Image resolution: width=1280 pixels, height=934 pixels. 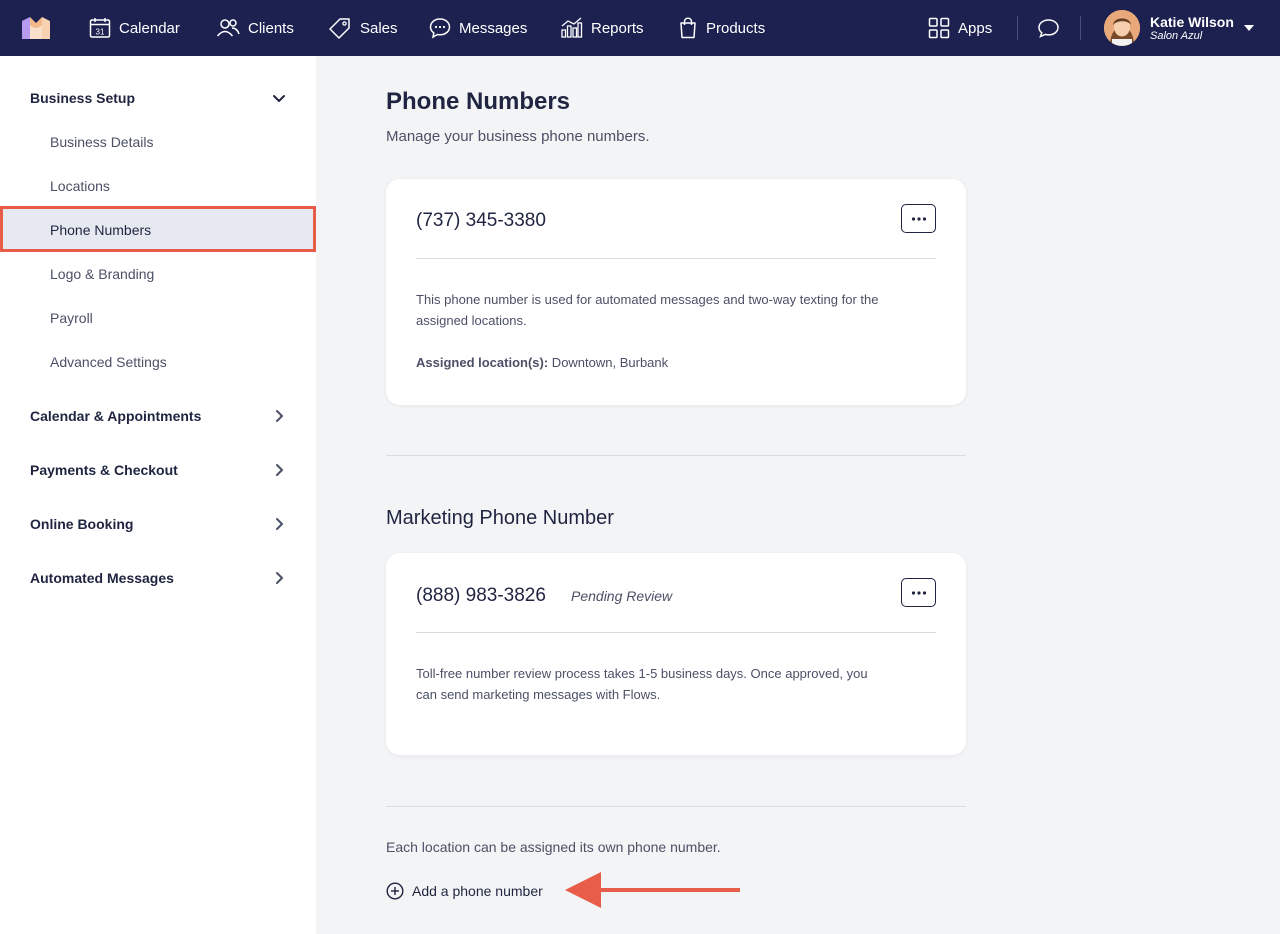 What do you see at coordinates (108, 362) in the screenshot?
I see `sidebar-item-advanced-settings: Advanced Settings` at bounding box center [108, 362].